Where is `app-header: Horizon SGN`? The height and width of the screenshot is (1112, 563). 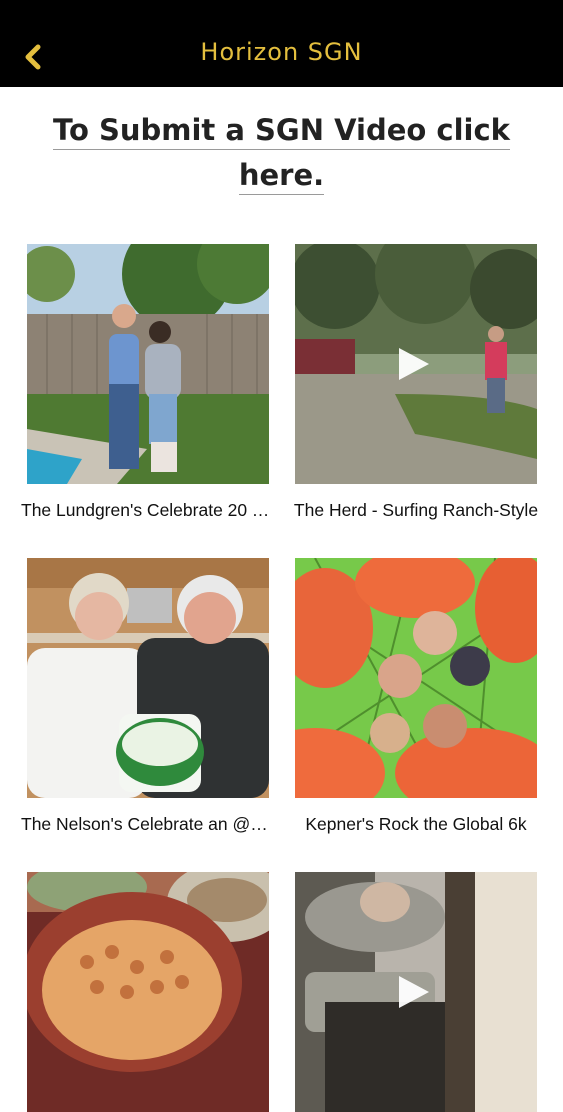 app-header: Horizon SGN is located at coordinates (281, 43).